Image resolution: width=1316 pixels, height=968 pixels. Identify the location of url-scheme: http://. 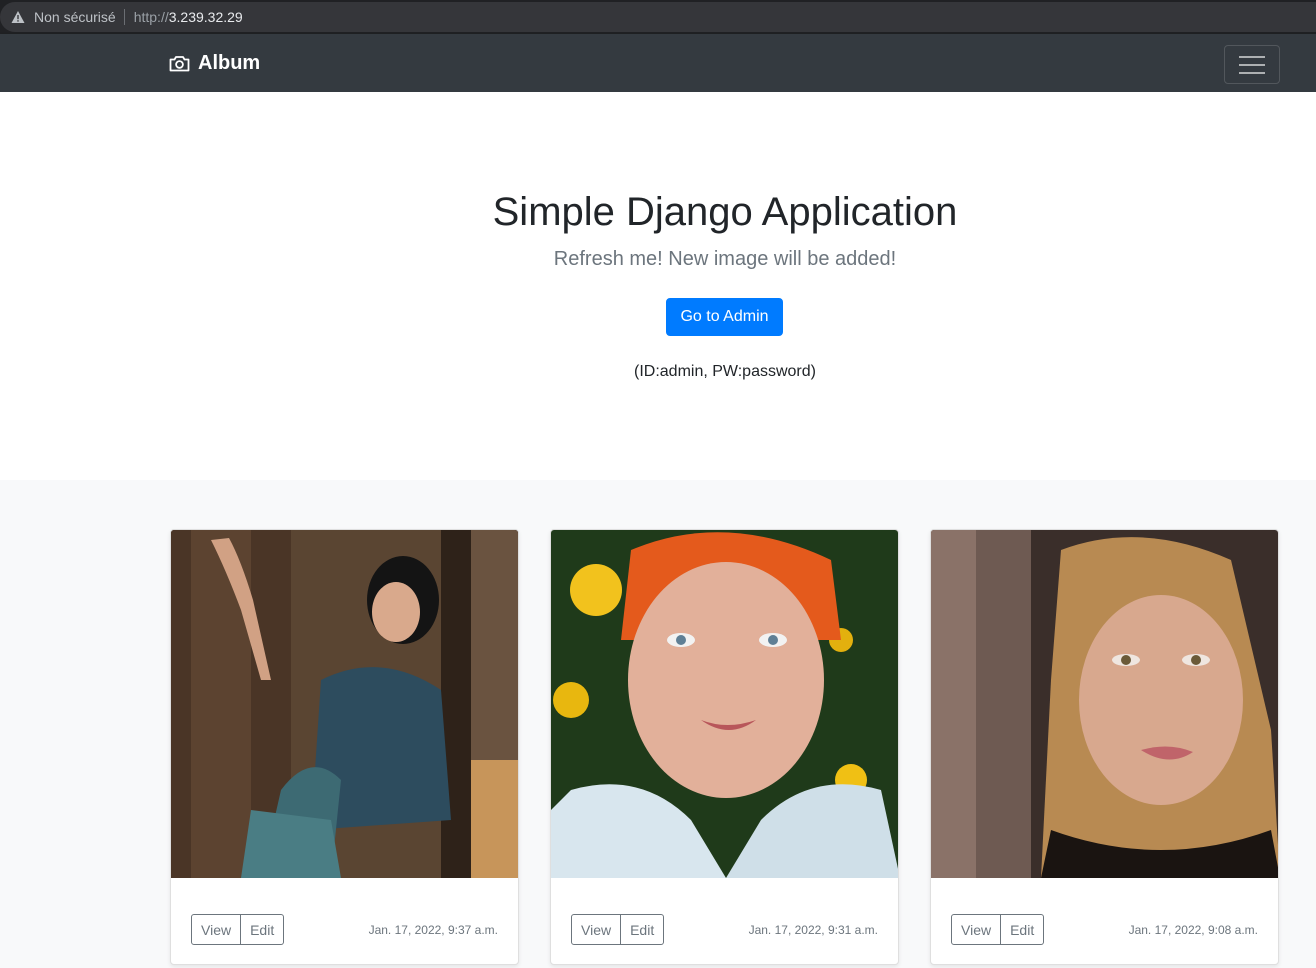
(151, 17).